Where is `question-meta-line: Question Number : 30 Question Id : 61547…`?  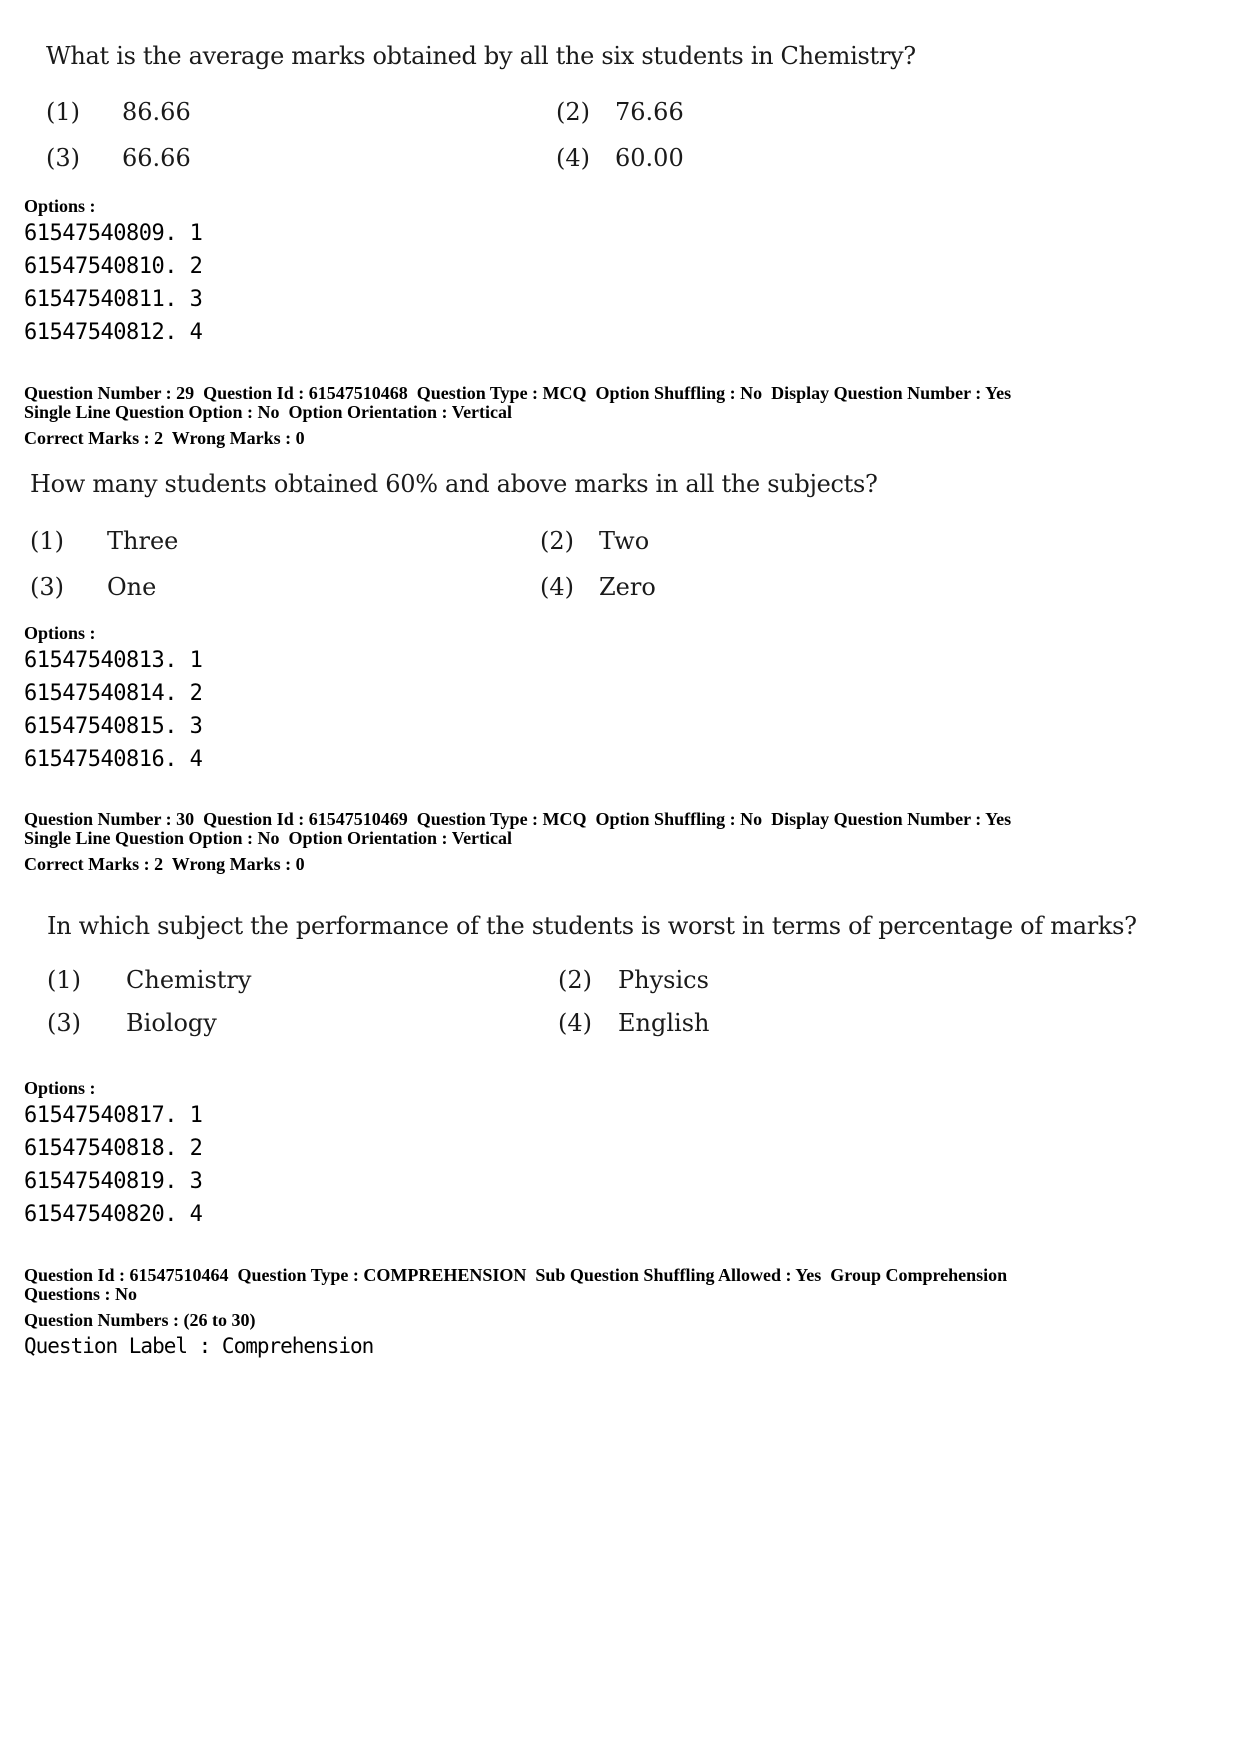
question-meta-line: Question Number : 30 Question Id : 61547… is located at coordinates (518, 819).